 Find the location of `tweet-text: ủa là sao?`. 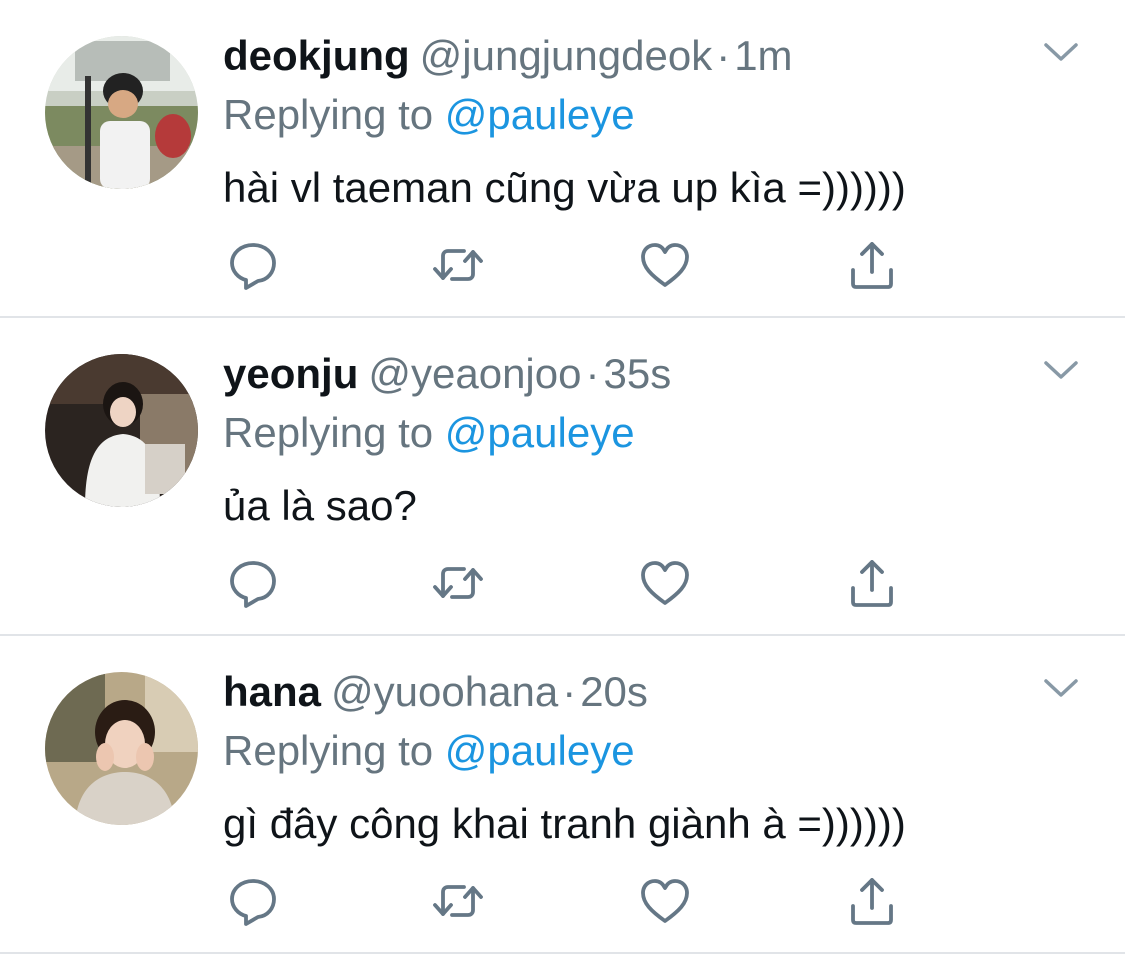

tweet-text: ủa là sao? is located at coordinates (320, 505).